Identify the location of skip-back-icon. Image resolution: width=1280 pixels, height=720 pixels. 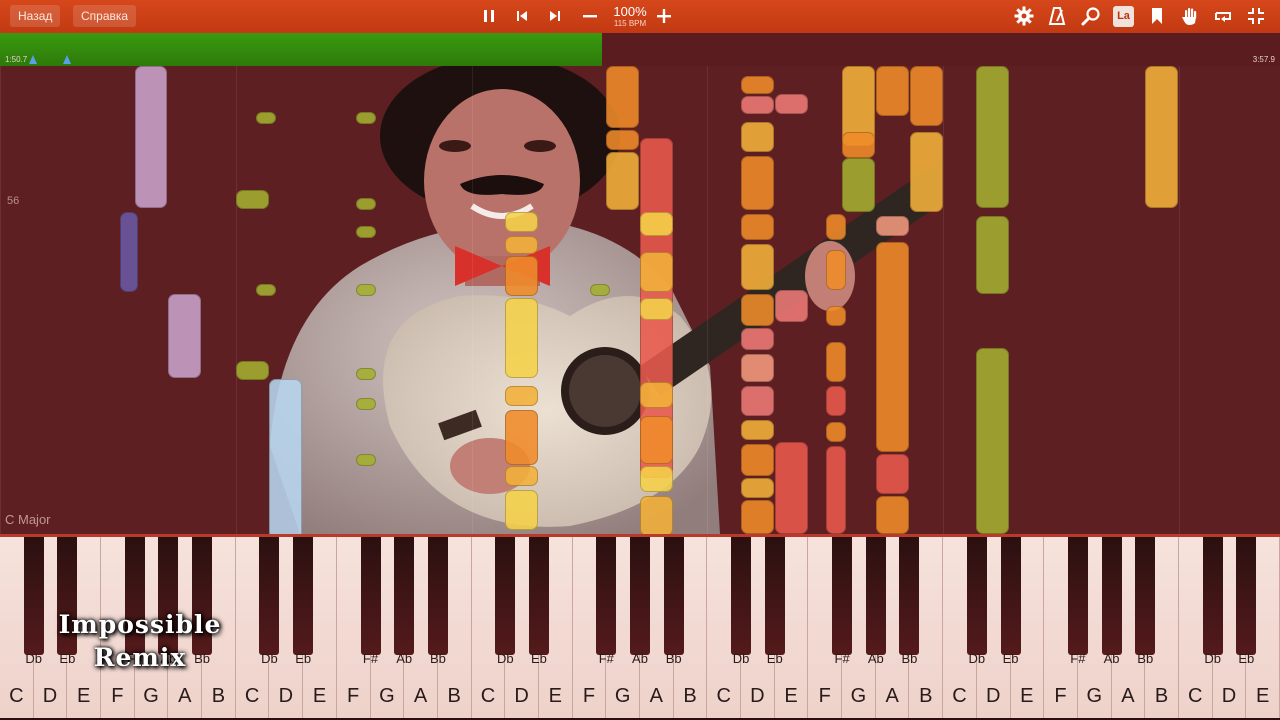
(522, 16).